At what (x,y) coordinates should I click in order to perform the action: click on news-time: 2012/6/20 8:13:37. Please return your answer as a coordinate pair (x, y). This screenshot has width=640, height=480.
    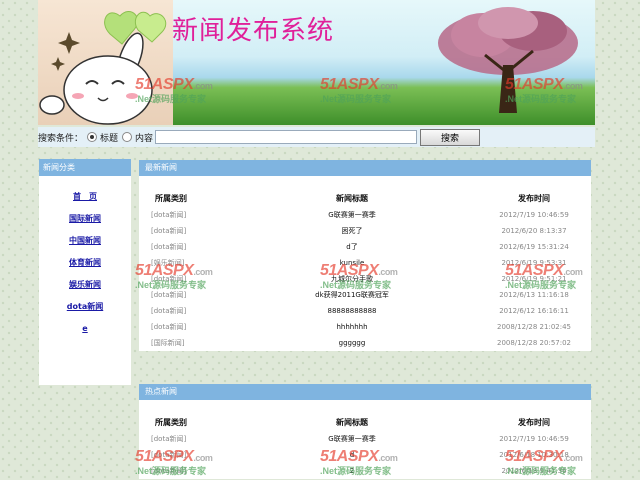
    Looking at the image, I should click on (534, 231).